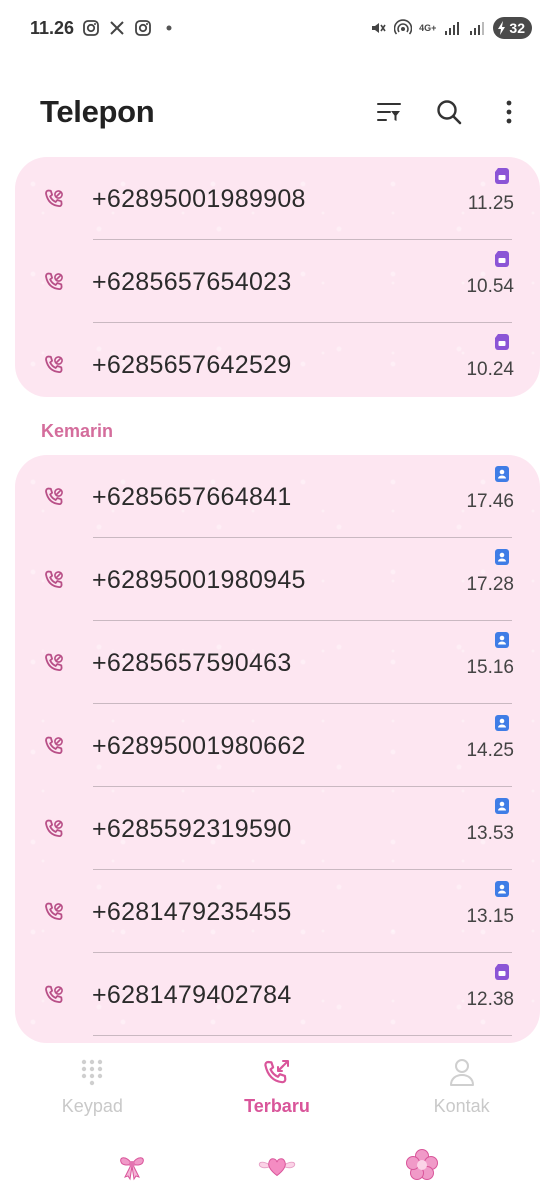  Describe the element at coordinates (192, 662) in the screenshot. I see `phone-number: +6285657590463` at that location.